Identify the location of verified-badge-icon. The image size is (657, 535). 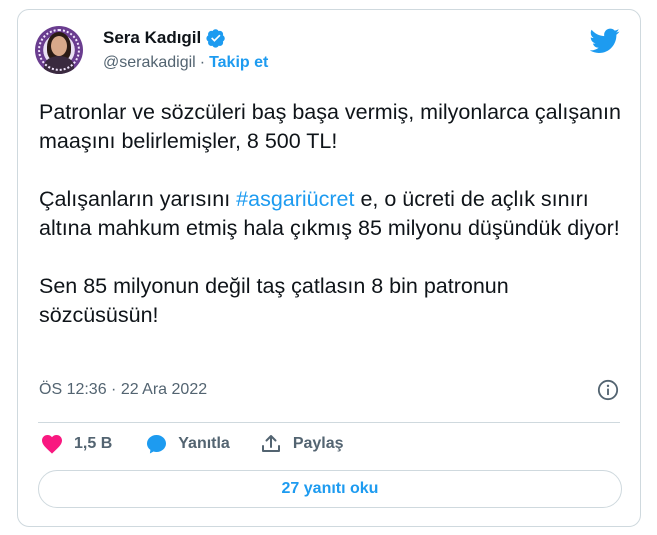
(216, 38).